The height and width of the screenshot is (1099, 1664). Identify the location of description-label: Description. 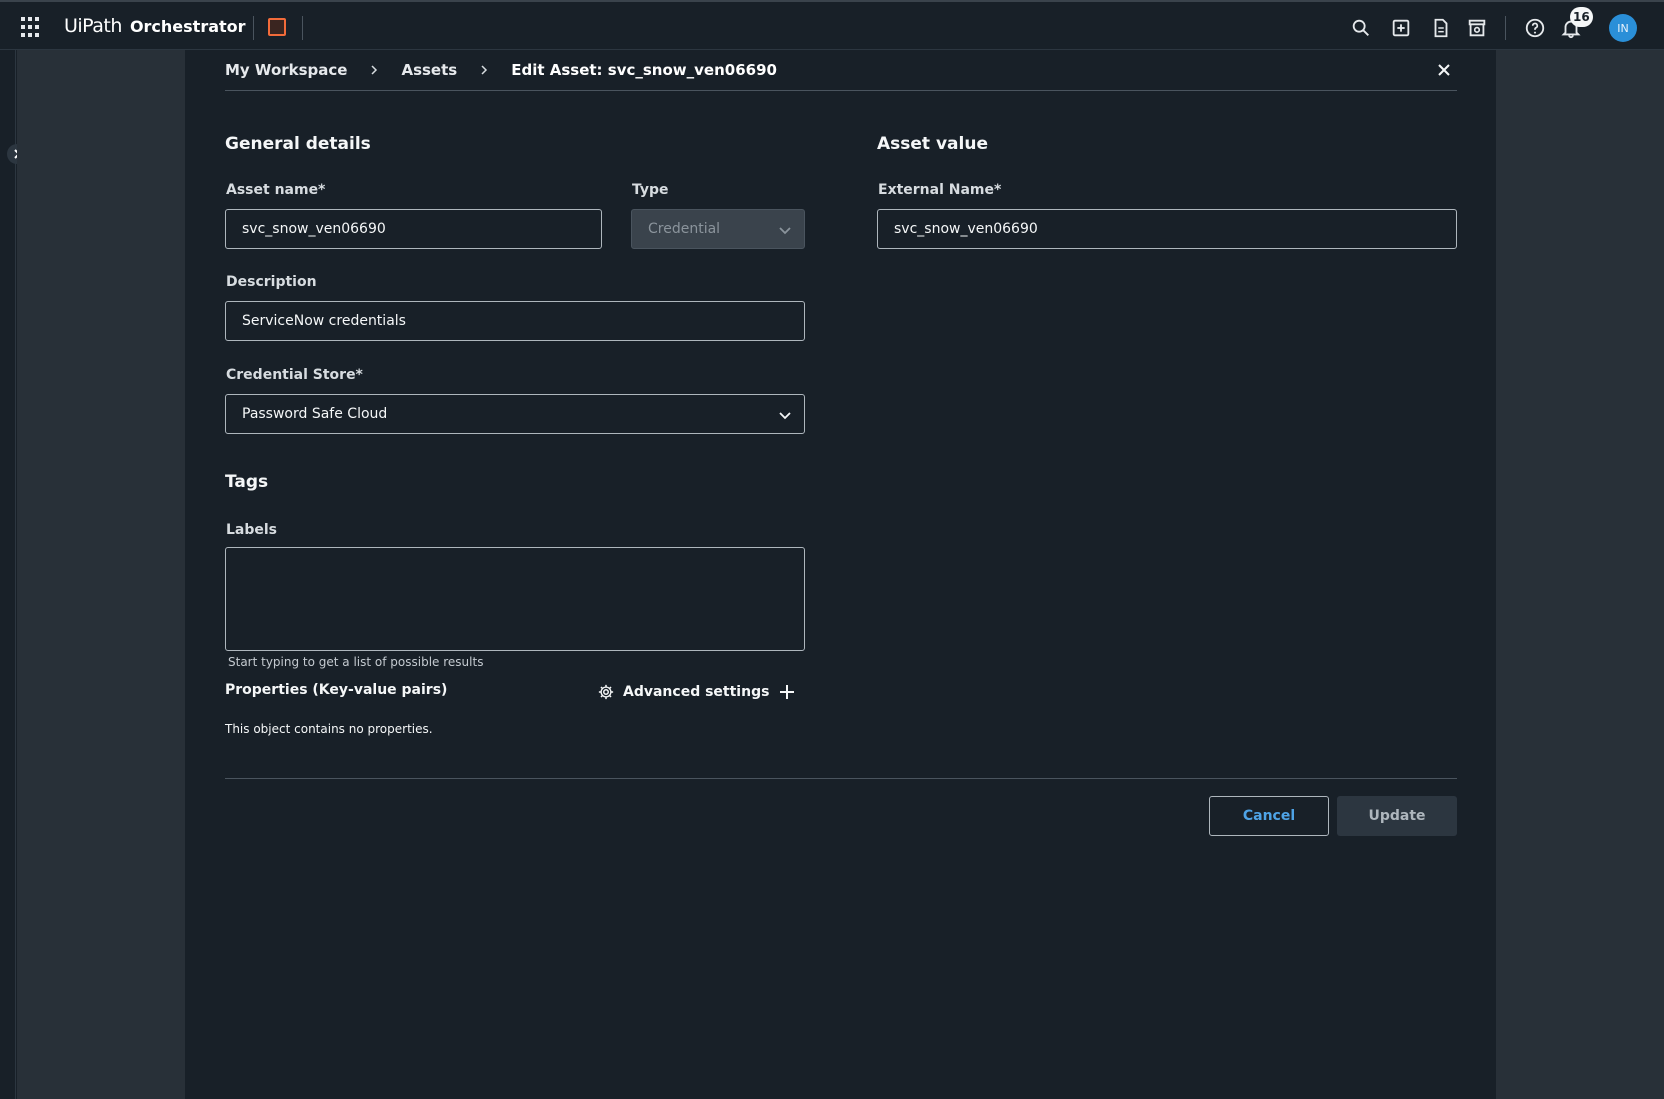
(271, 282).